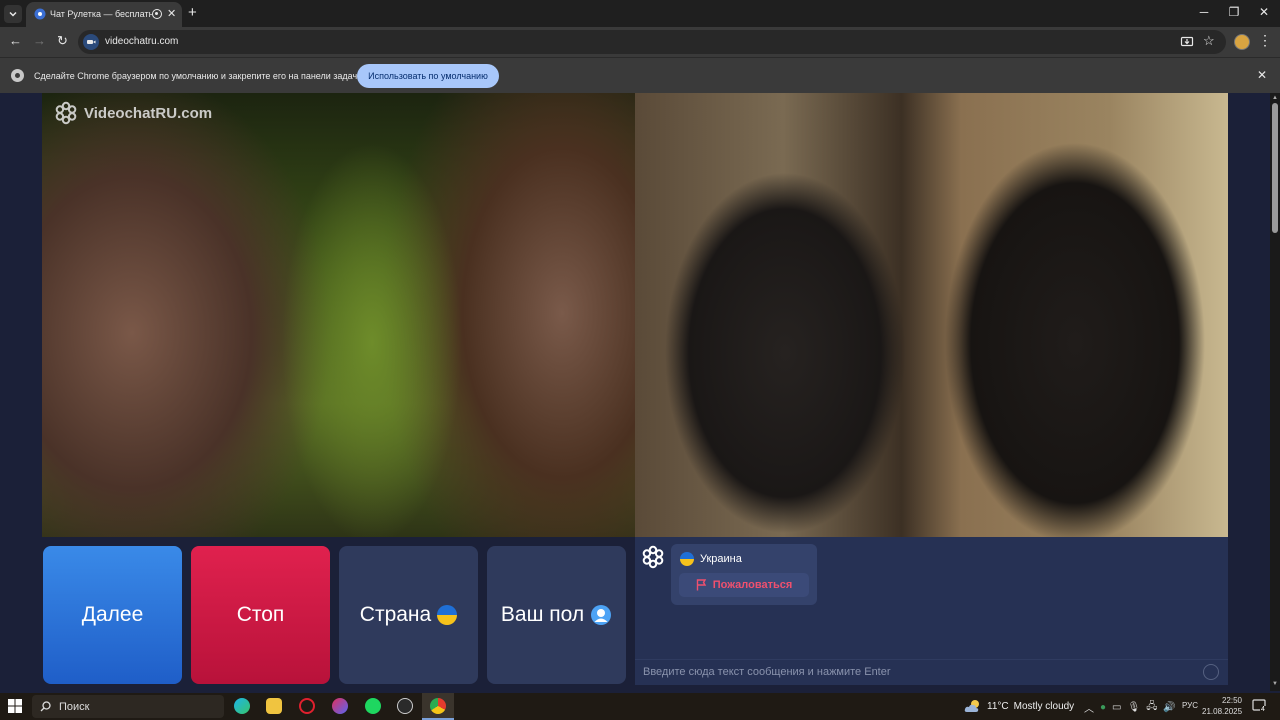 The width and height of the screenshot is (1280, 720). What do you see at coordinates (1211, 672) in the screenshot?
I see `emoji-icon` at bounding box center [1211, 672].